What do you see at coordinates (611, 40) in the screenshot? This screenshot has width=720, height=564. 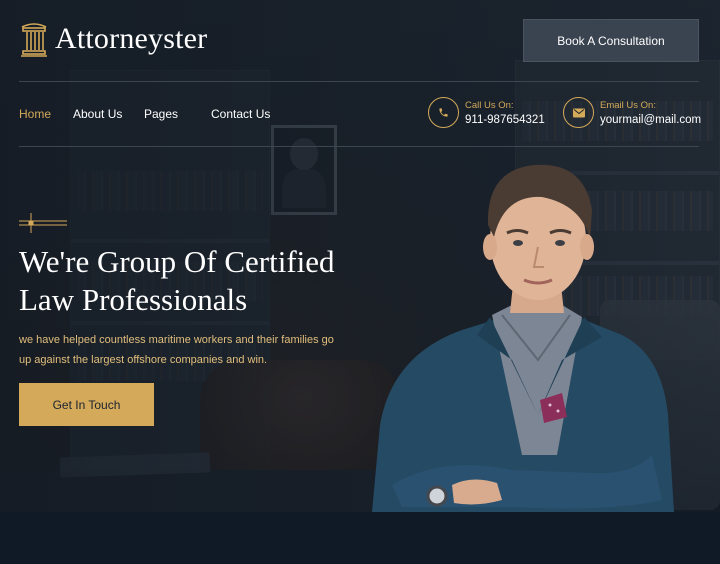 I see `book-consultation-button: Book A Consultation` at bounding box center [611, 40].